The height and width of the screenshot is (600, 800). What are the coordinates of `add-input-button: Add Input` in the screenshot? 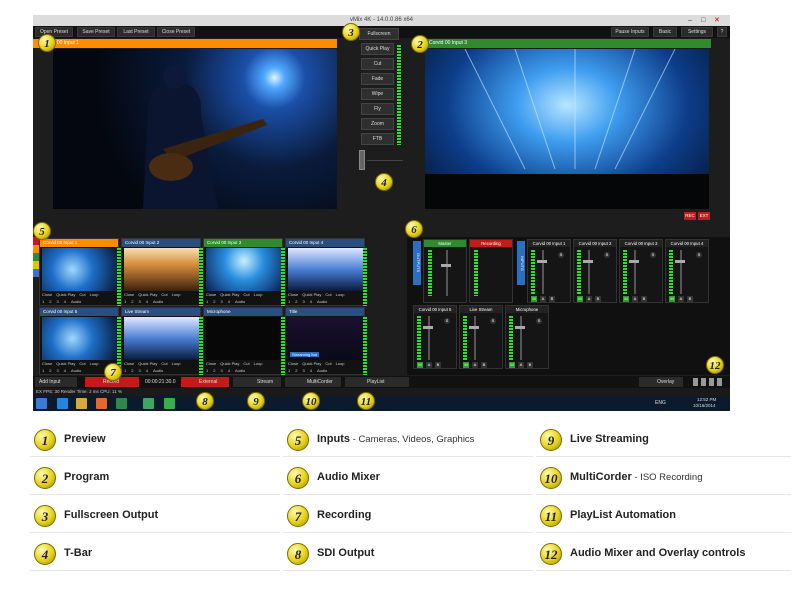 It's located at (56, 382).